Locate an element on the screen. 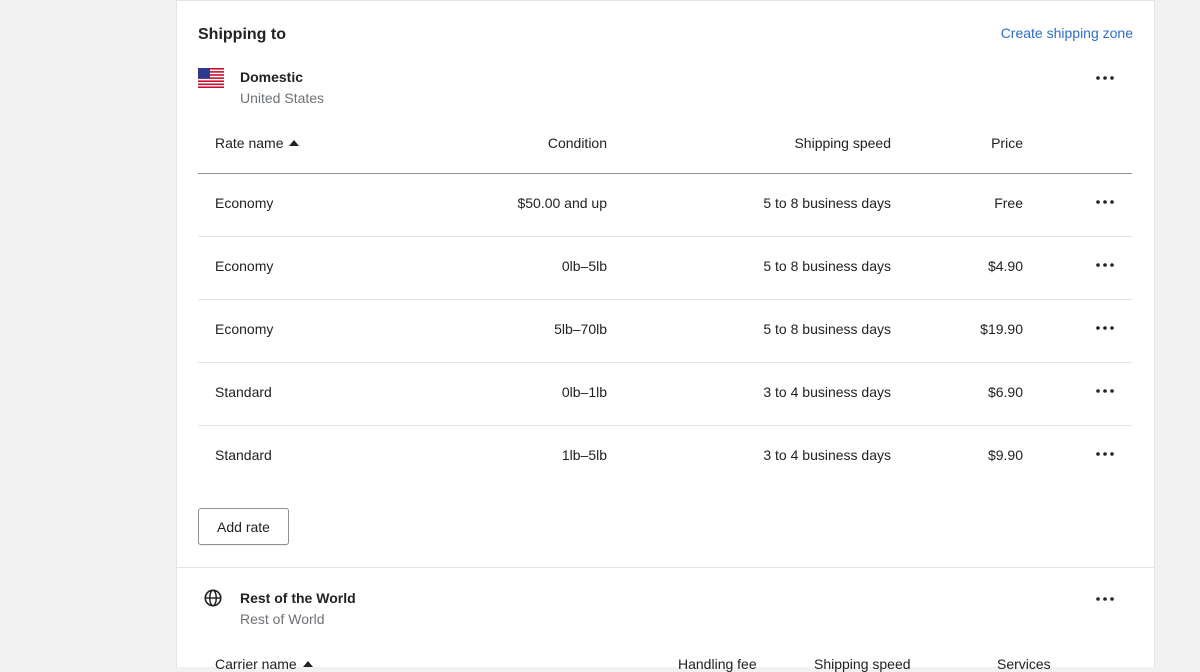  rest-of-world-zone-subtitle: Rest of World is located at coordinates (282, 619).